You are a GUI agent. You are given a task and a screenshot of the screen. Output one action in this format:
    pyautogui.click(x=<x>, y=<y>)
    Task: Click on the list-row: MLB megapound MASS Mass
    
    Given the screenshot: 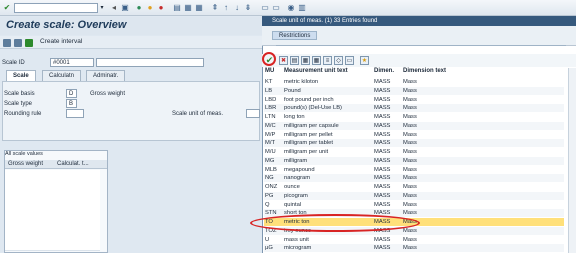 What is the action you would take?
    pyautogui.click(x=414, y=170)
    